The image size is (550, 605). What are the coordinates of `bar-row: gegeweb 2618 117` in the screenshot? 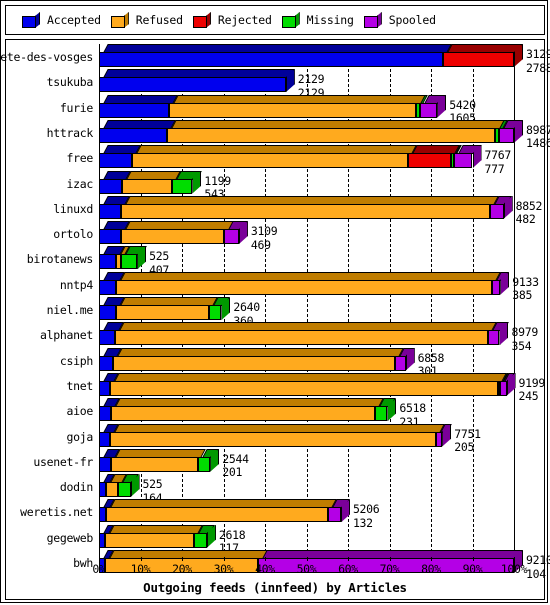 It's located at (280, 539).